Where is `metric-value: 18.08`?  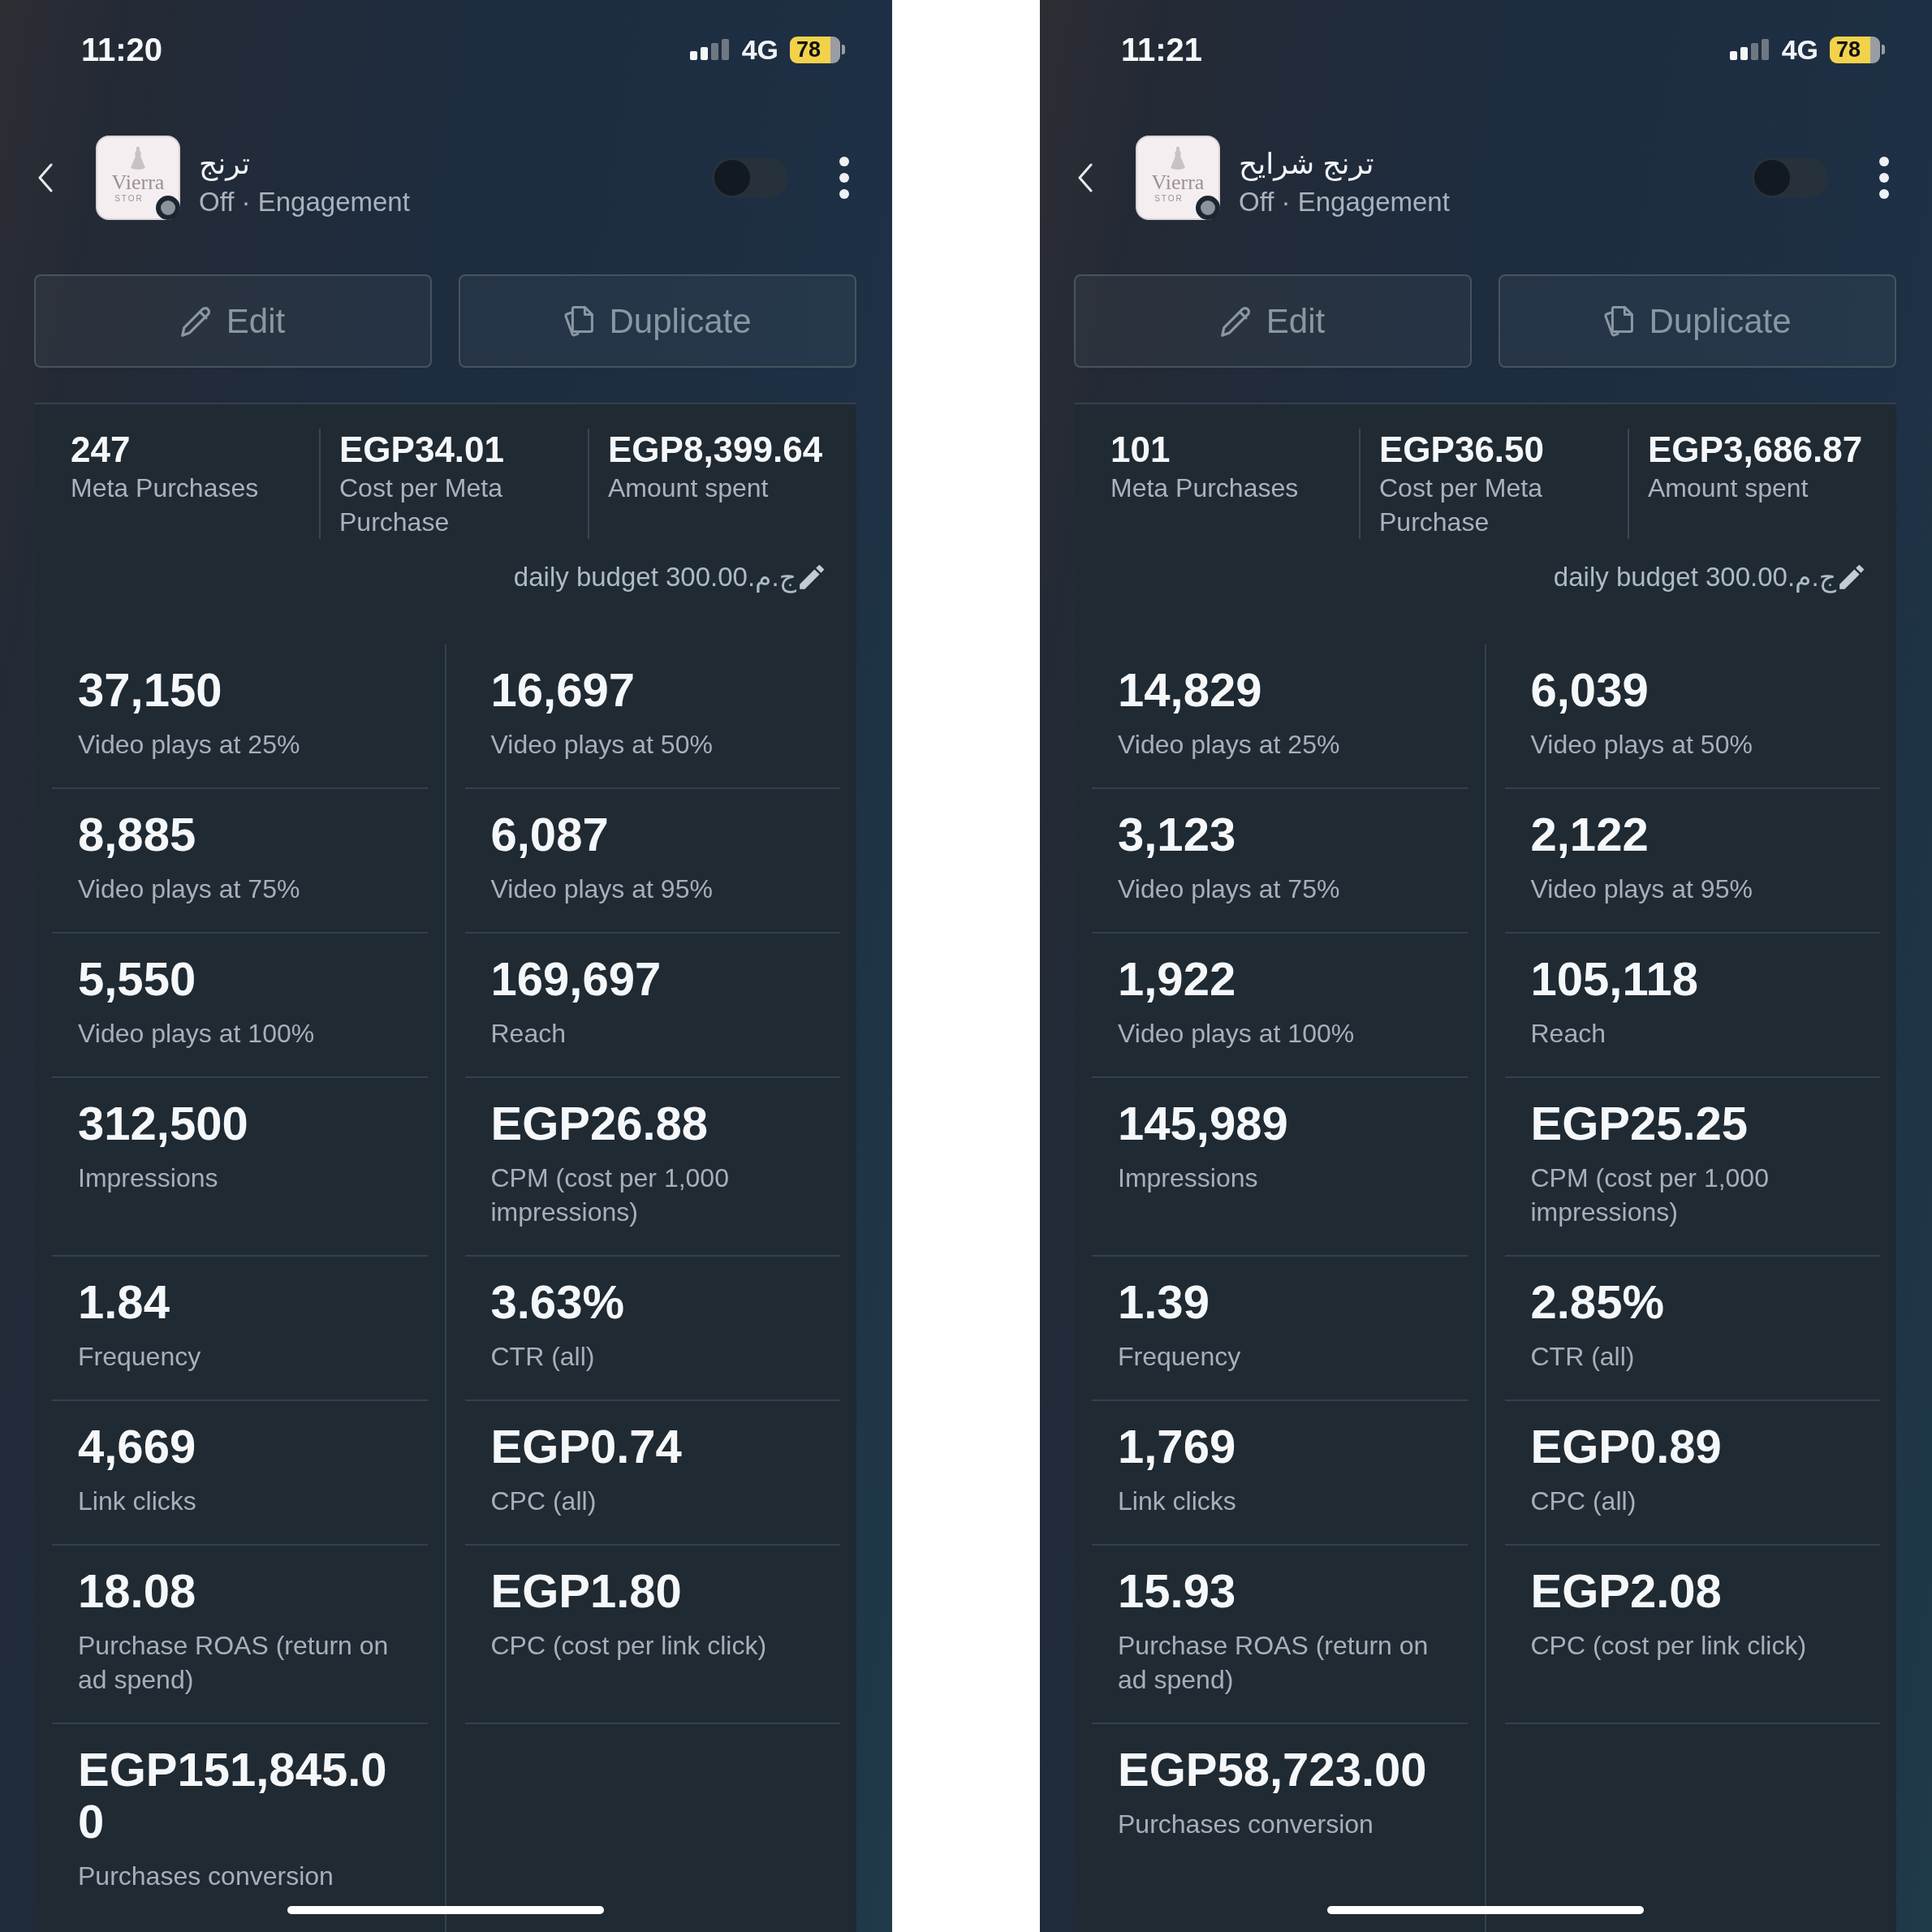 metric-value: 18.08 is located at coordinates (137, 1591).